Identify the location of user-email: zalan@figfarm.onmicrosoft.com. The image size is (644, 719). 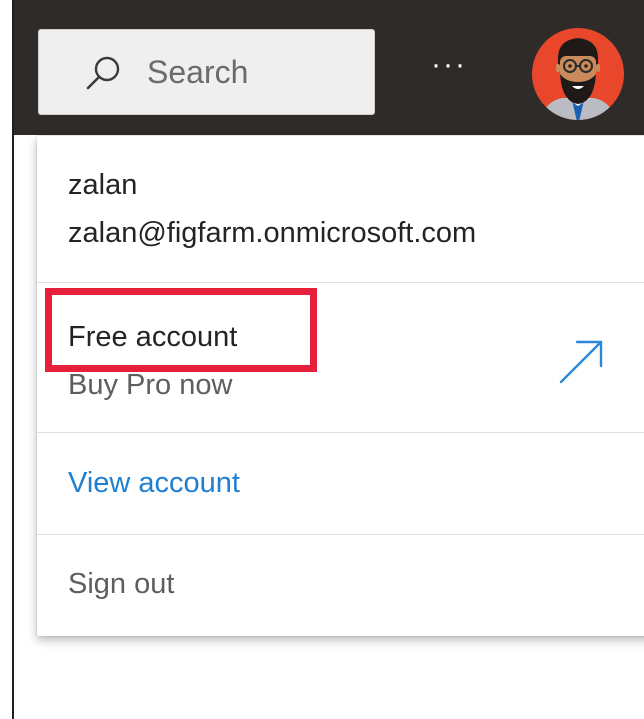
(272, 233).